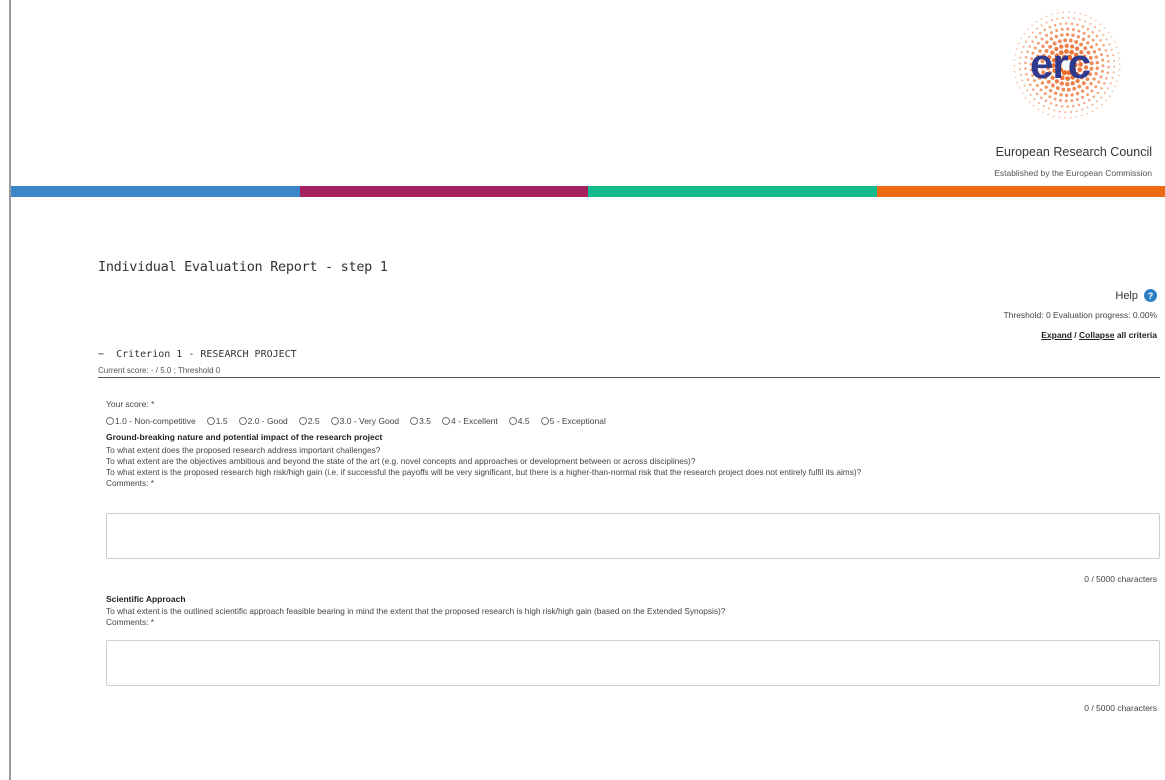 The width and height of the screenshot is (1165, 780). Describe the element at coordinates (573, 421) in the screenshot. I see `score-option-5-0: 5 - Exceptional` at that location.